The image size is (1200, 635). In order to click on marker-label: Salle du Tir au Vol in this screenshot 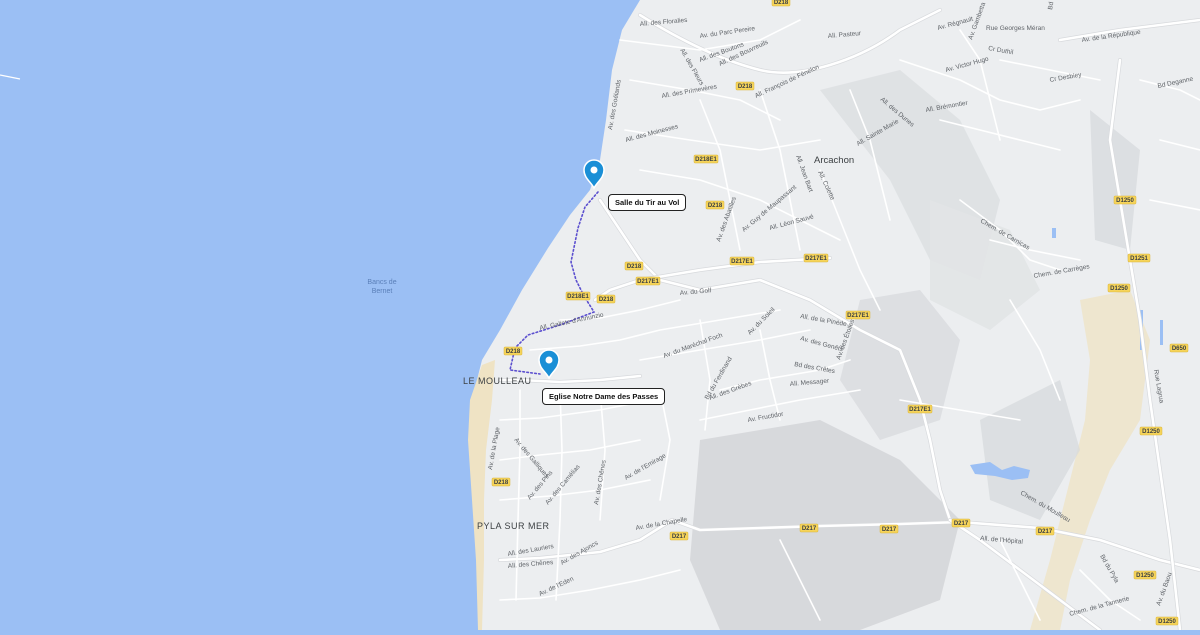, I will do `click(647, 202)`.